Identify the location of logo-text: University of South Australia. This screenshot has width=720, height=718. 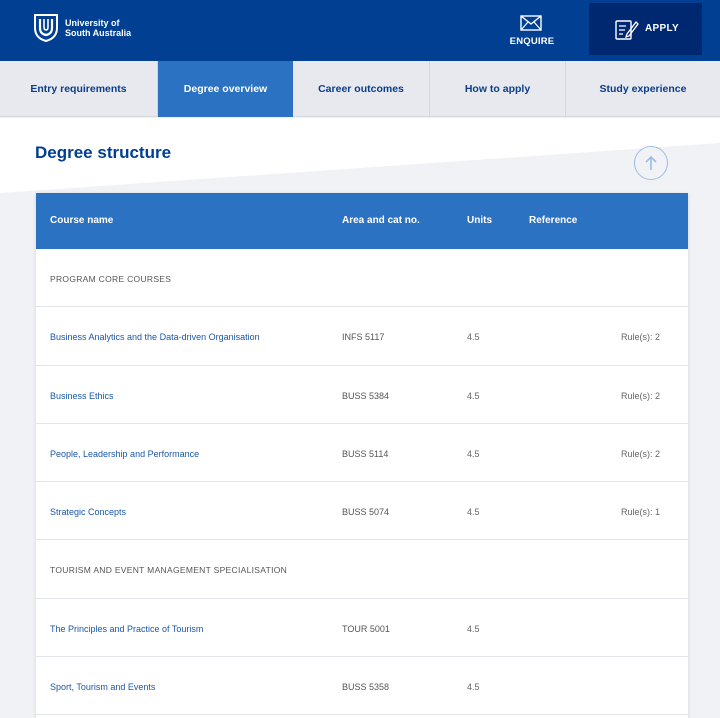
(98, 28).